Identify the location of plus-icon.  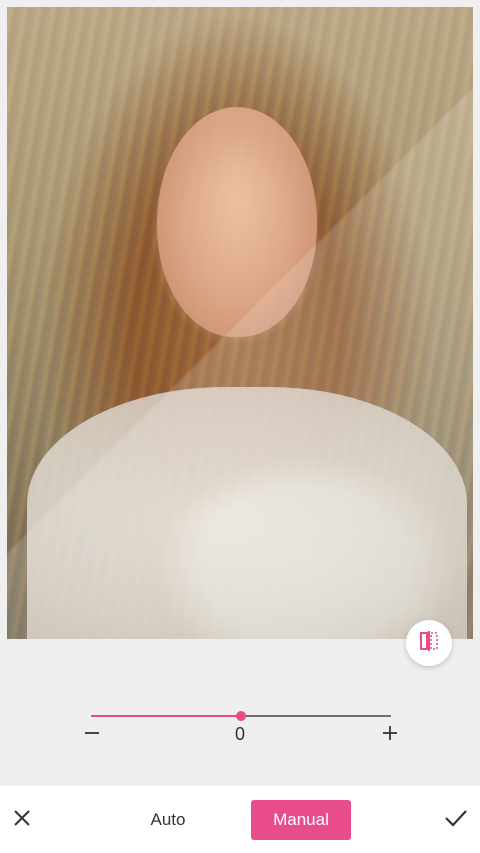
(390, 735).